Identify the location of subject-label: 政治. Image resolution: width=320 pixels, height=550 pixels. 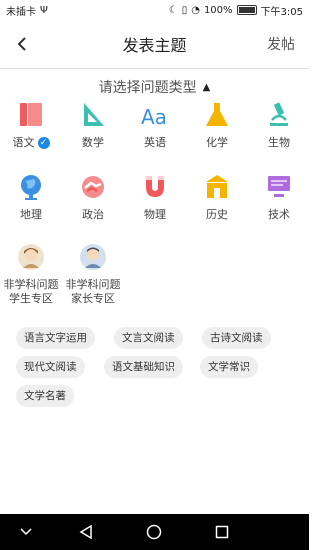
(93, 214).